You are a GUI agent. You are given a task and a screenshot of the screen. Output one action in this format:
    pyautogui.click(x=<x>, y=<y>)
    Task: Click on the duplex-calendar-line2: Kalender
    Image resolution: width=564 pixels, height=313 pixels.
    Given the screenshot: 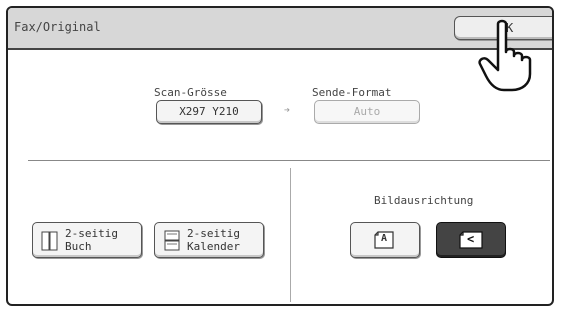 What is the action you would take?
    pyautogui.click(x=213, y=246)
    